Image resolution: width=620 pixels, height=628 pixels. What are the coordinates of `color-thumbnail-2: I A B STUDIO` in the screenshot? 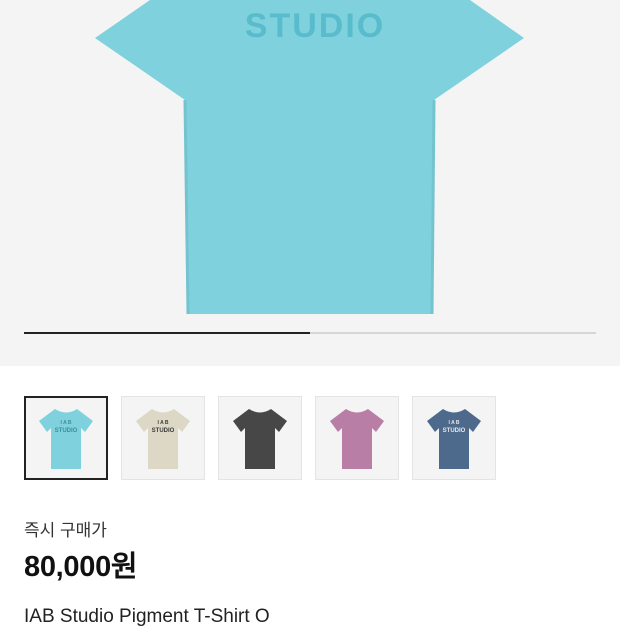 It's located at (163, 438).